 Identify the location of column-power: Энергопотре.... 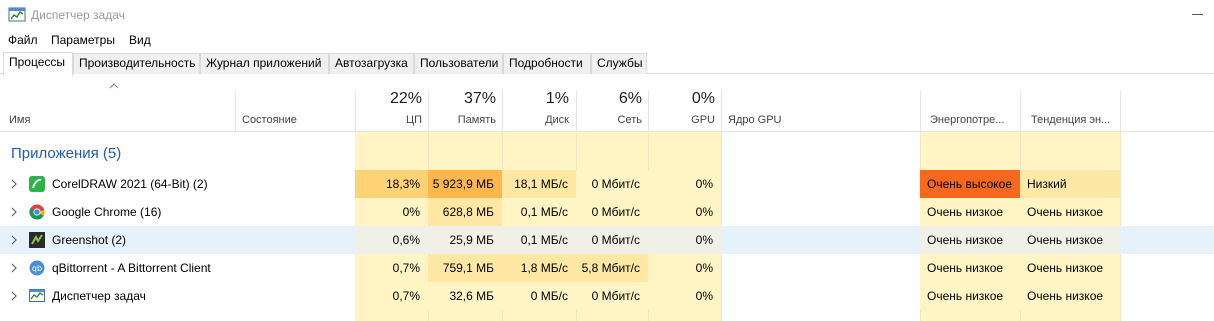
(967, 120).